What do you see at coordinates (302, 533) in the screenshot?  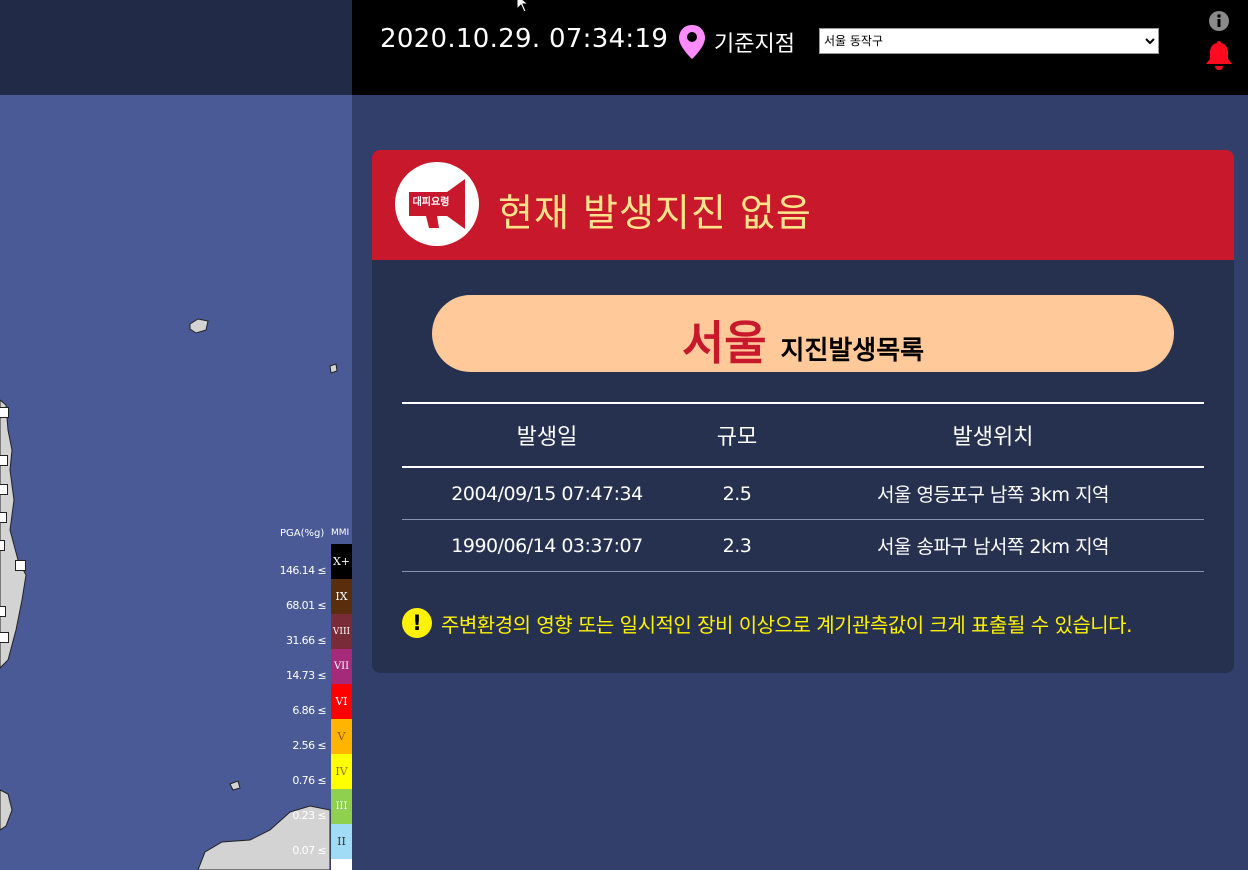 I see `legend-pga-header: PGA(%g)` at bounding box center [302, 533].